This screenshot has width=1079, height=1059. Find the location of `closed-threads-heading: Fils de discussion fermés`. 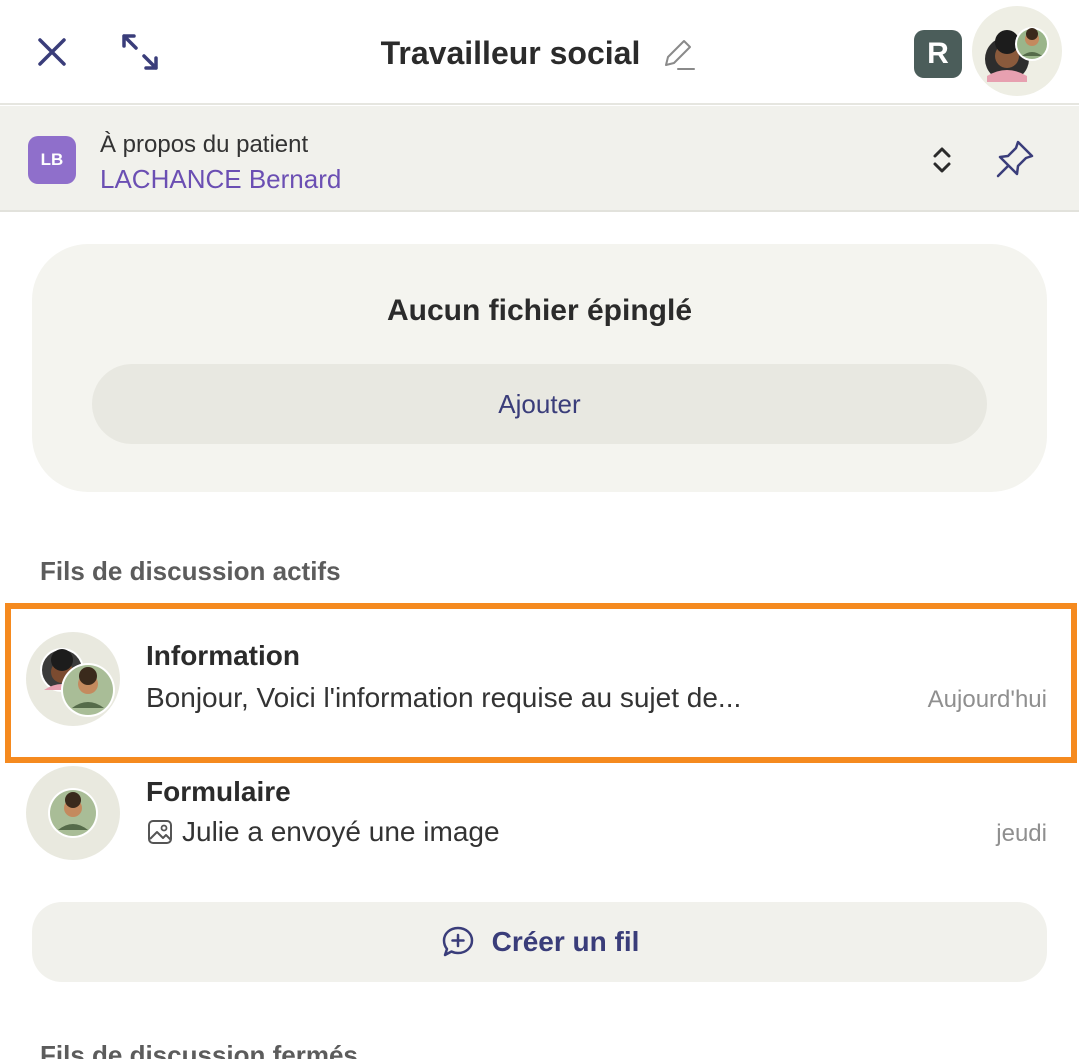

closed-threads-heading: Fils de discussion fermés is located at coordinates (199, 1049).